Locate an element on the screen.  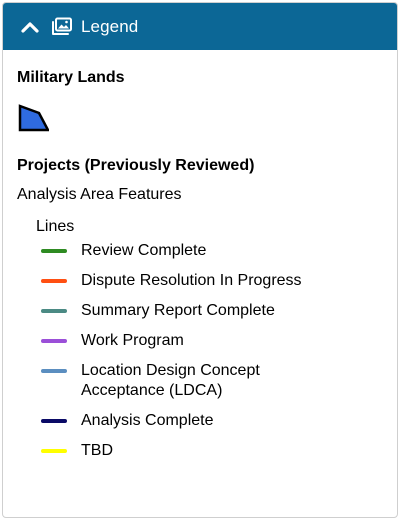
legend-item-label: Work Program is located at coordinates (132, 340).